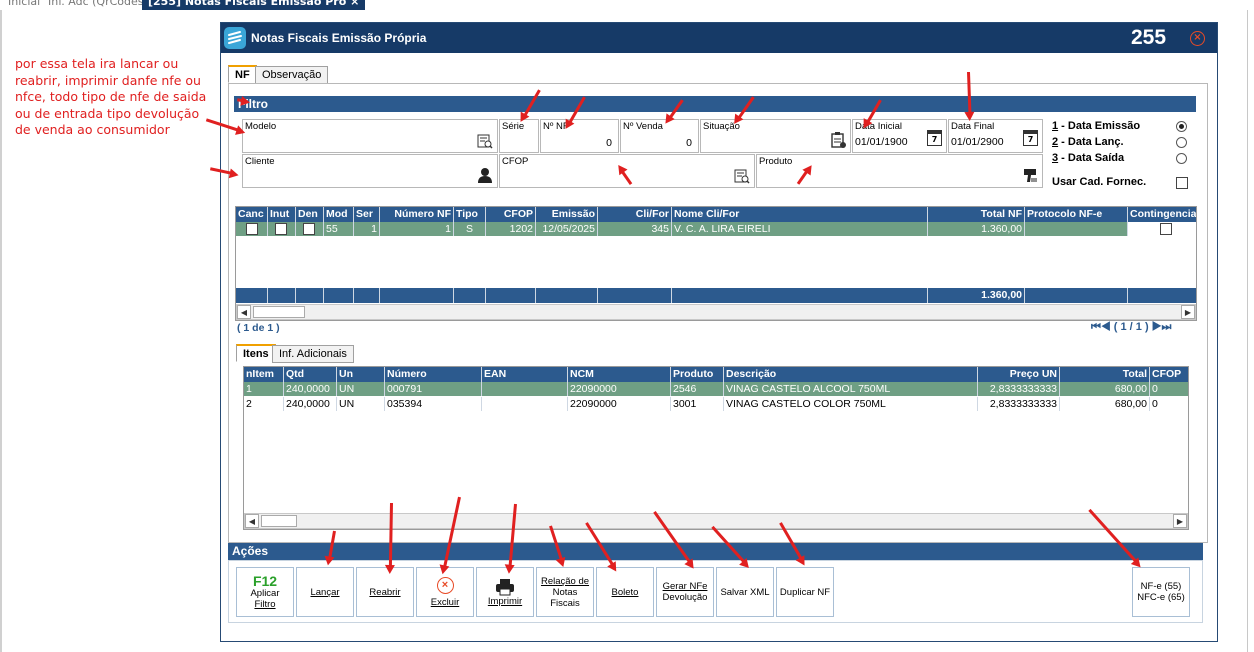 This screenshot has height=652, width=1254. I want to click on col-descricao: Descrição, so click(851, 374).